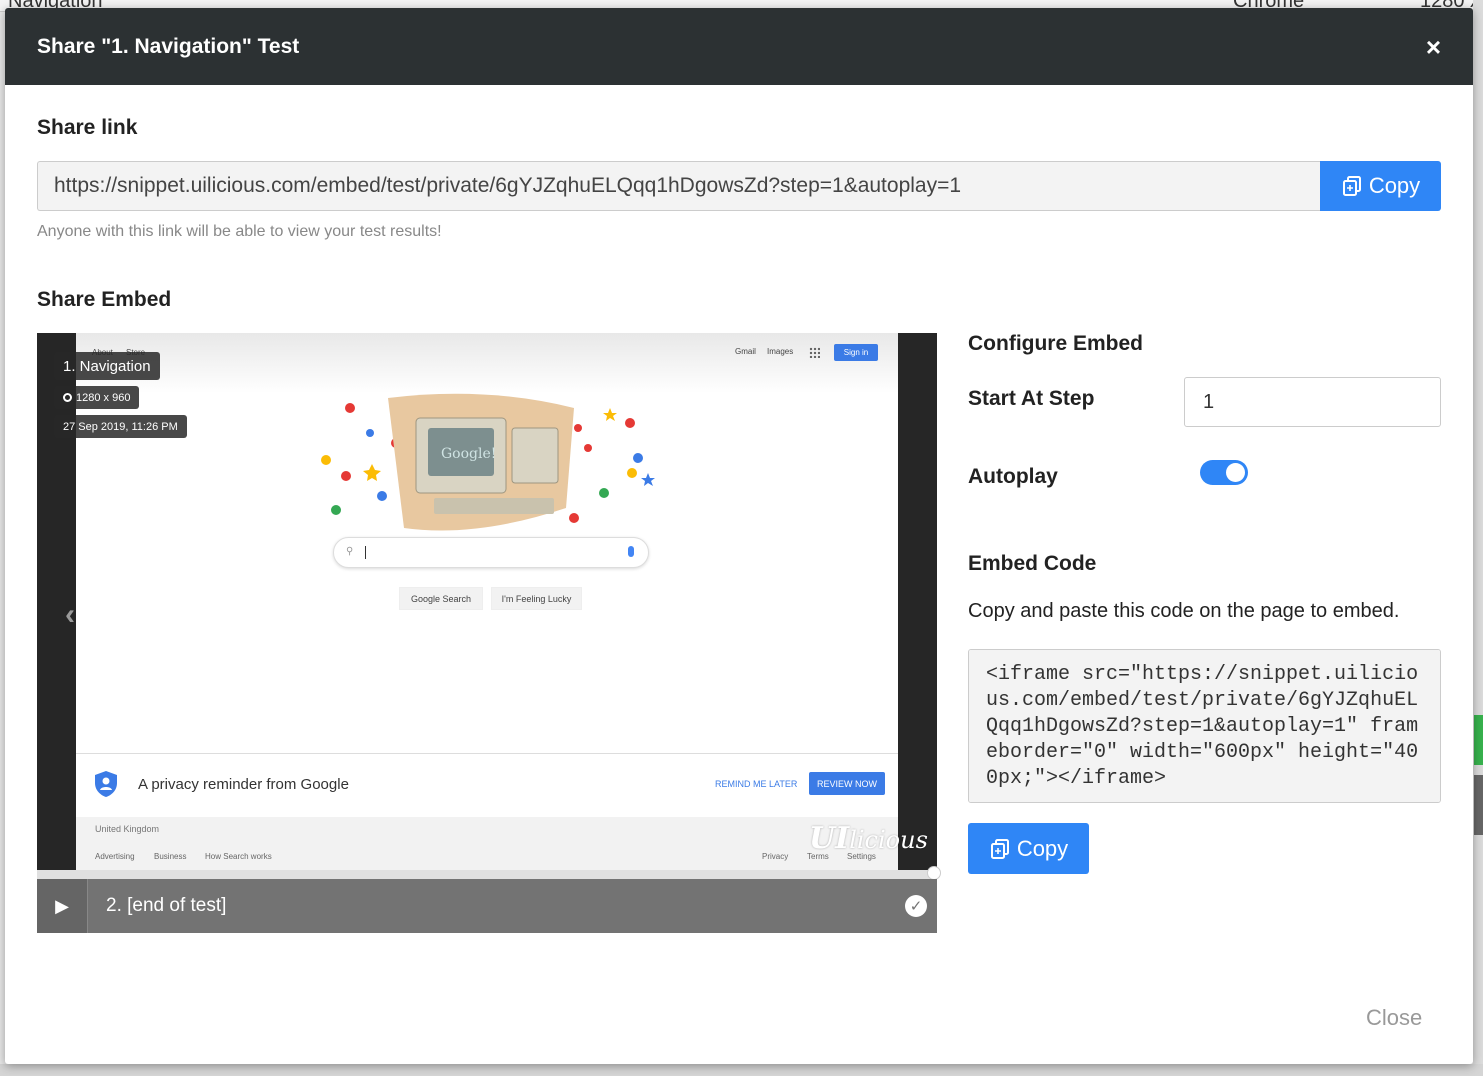 The height and width of the screenshot is (1076, 1483). What do you see at coordinates (678, 186) in the screenshot?
I see `share-link-input` at bounding box center [678, 186].